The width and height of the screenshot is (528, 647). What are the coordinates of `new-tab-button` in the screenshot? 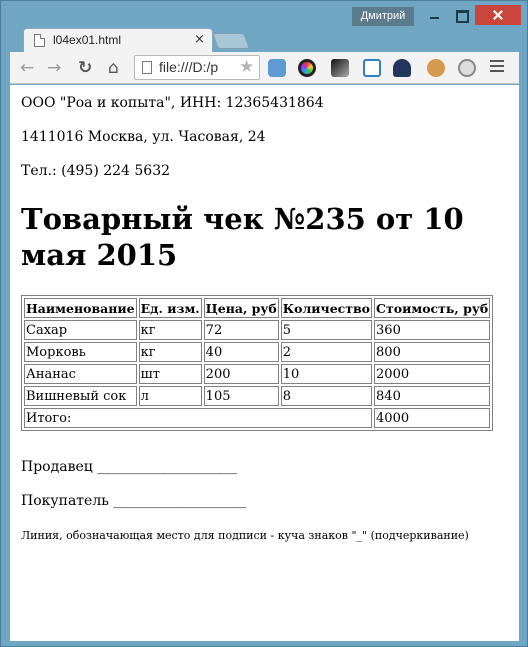 It's located at (231, 41).